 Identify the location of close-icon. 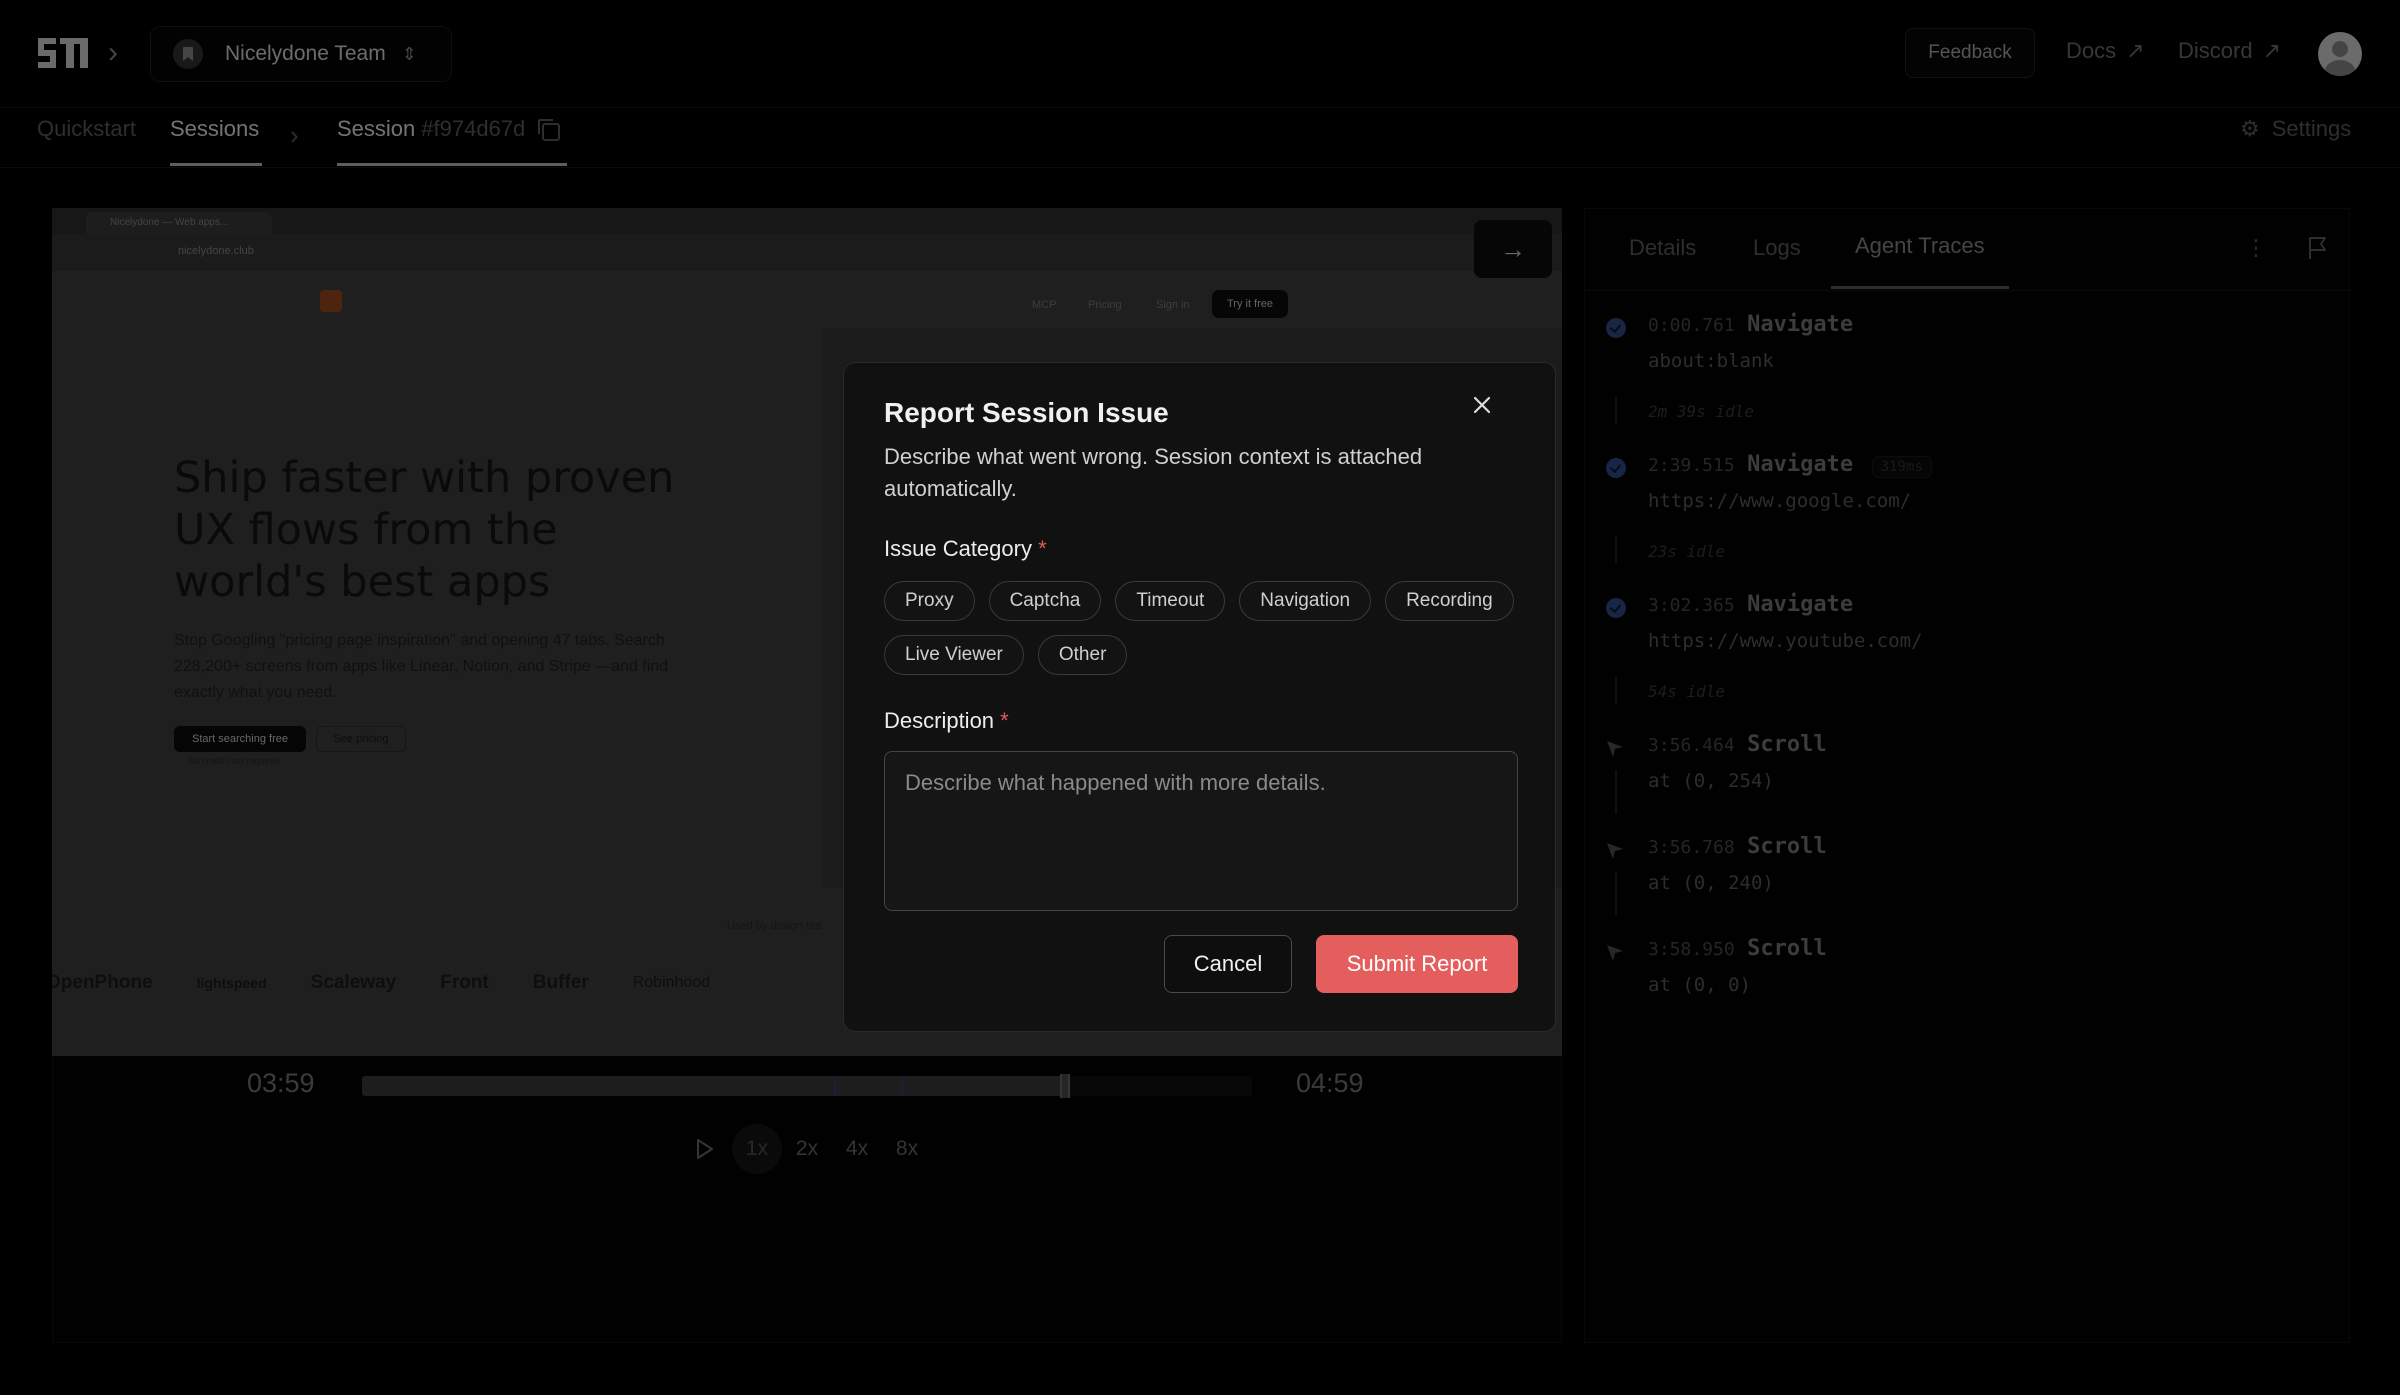
(1482, 405).